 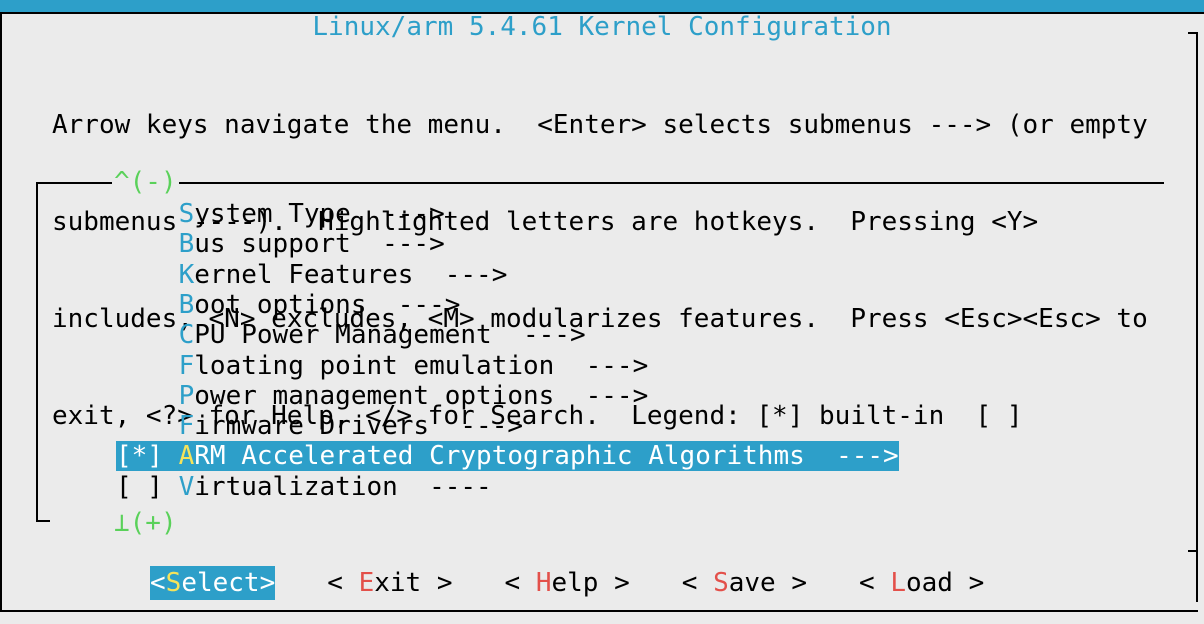 I want to click on scroll-down-indicator: ⊥(+), so click(x=145, y=523).